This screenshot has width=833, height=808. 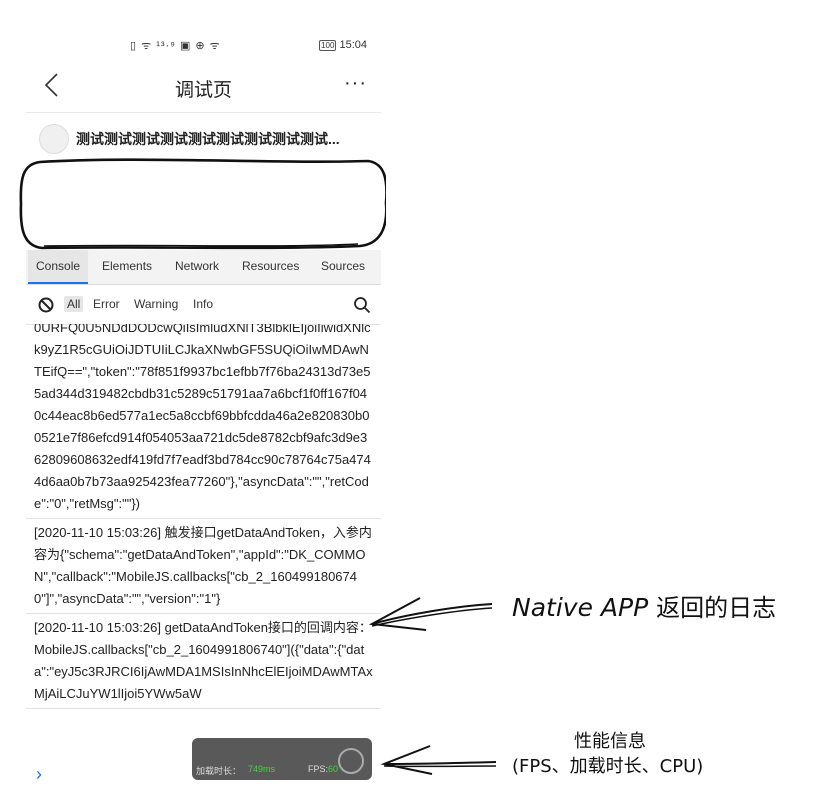 What do you see at coordinates (54, 139) in the screenshot?
I see `avatar` at bounding box center [54, 139].